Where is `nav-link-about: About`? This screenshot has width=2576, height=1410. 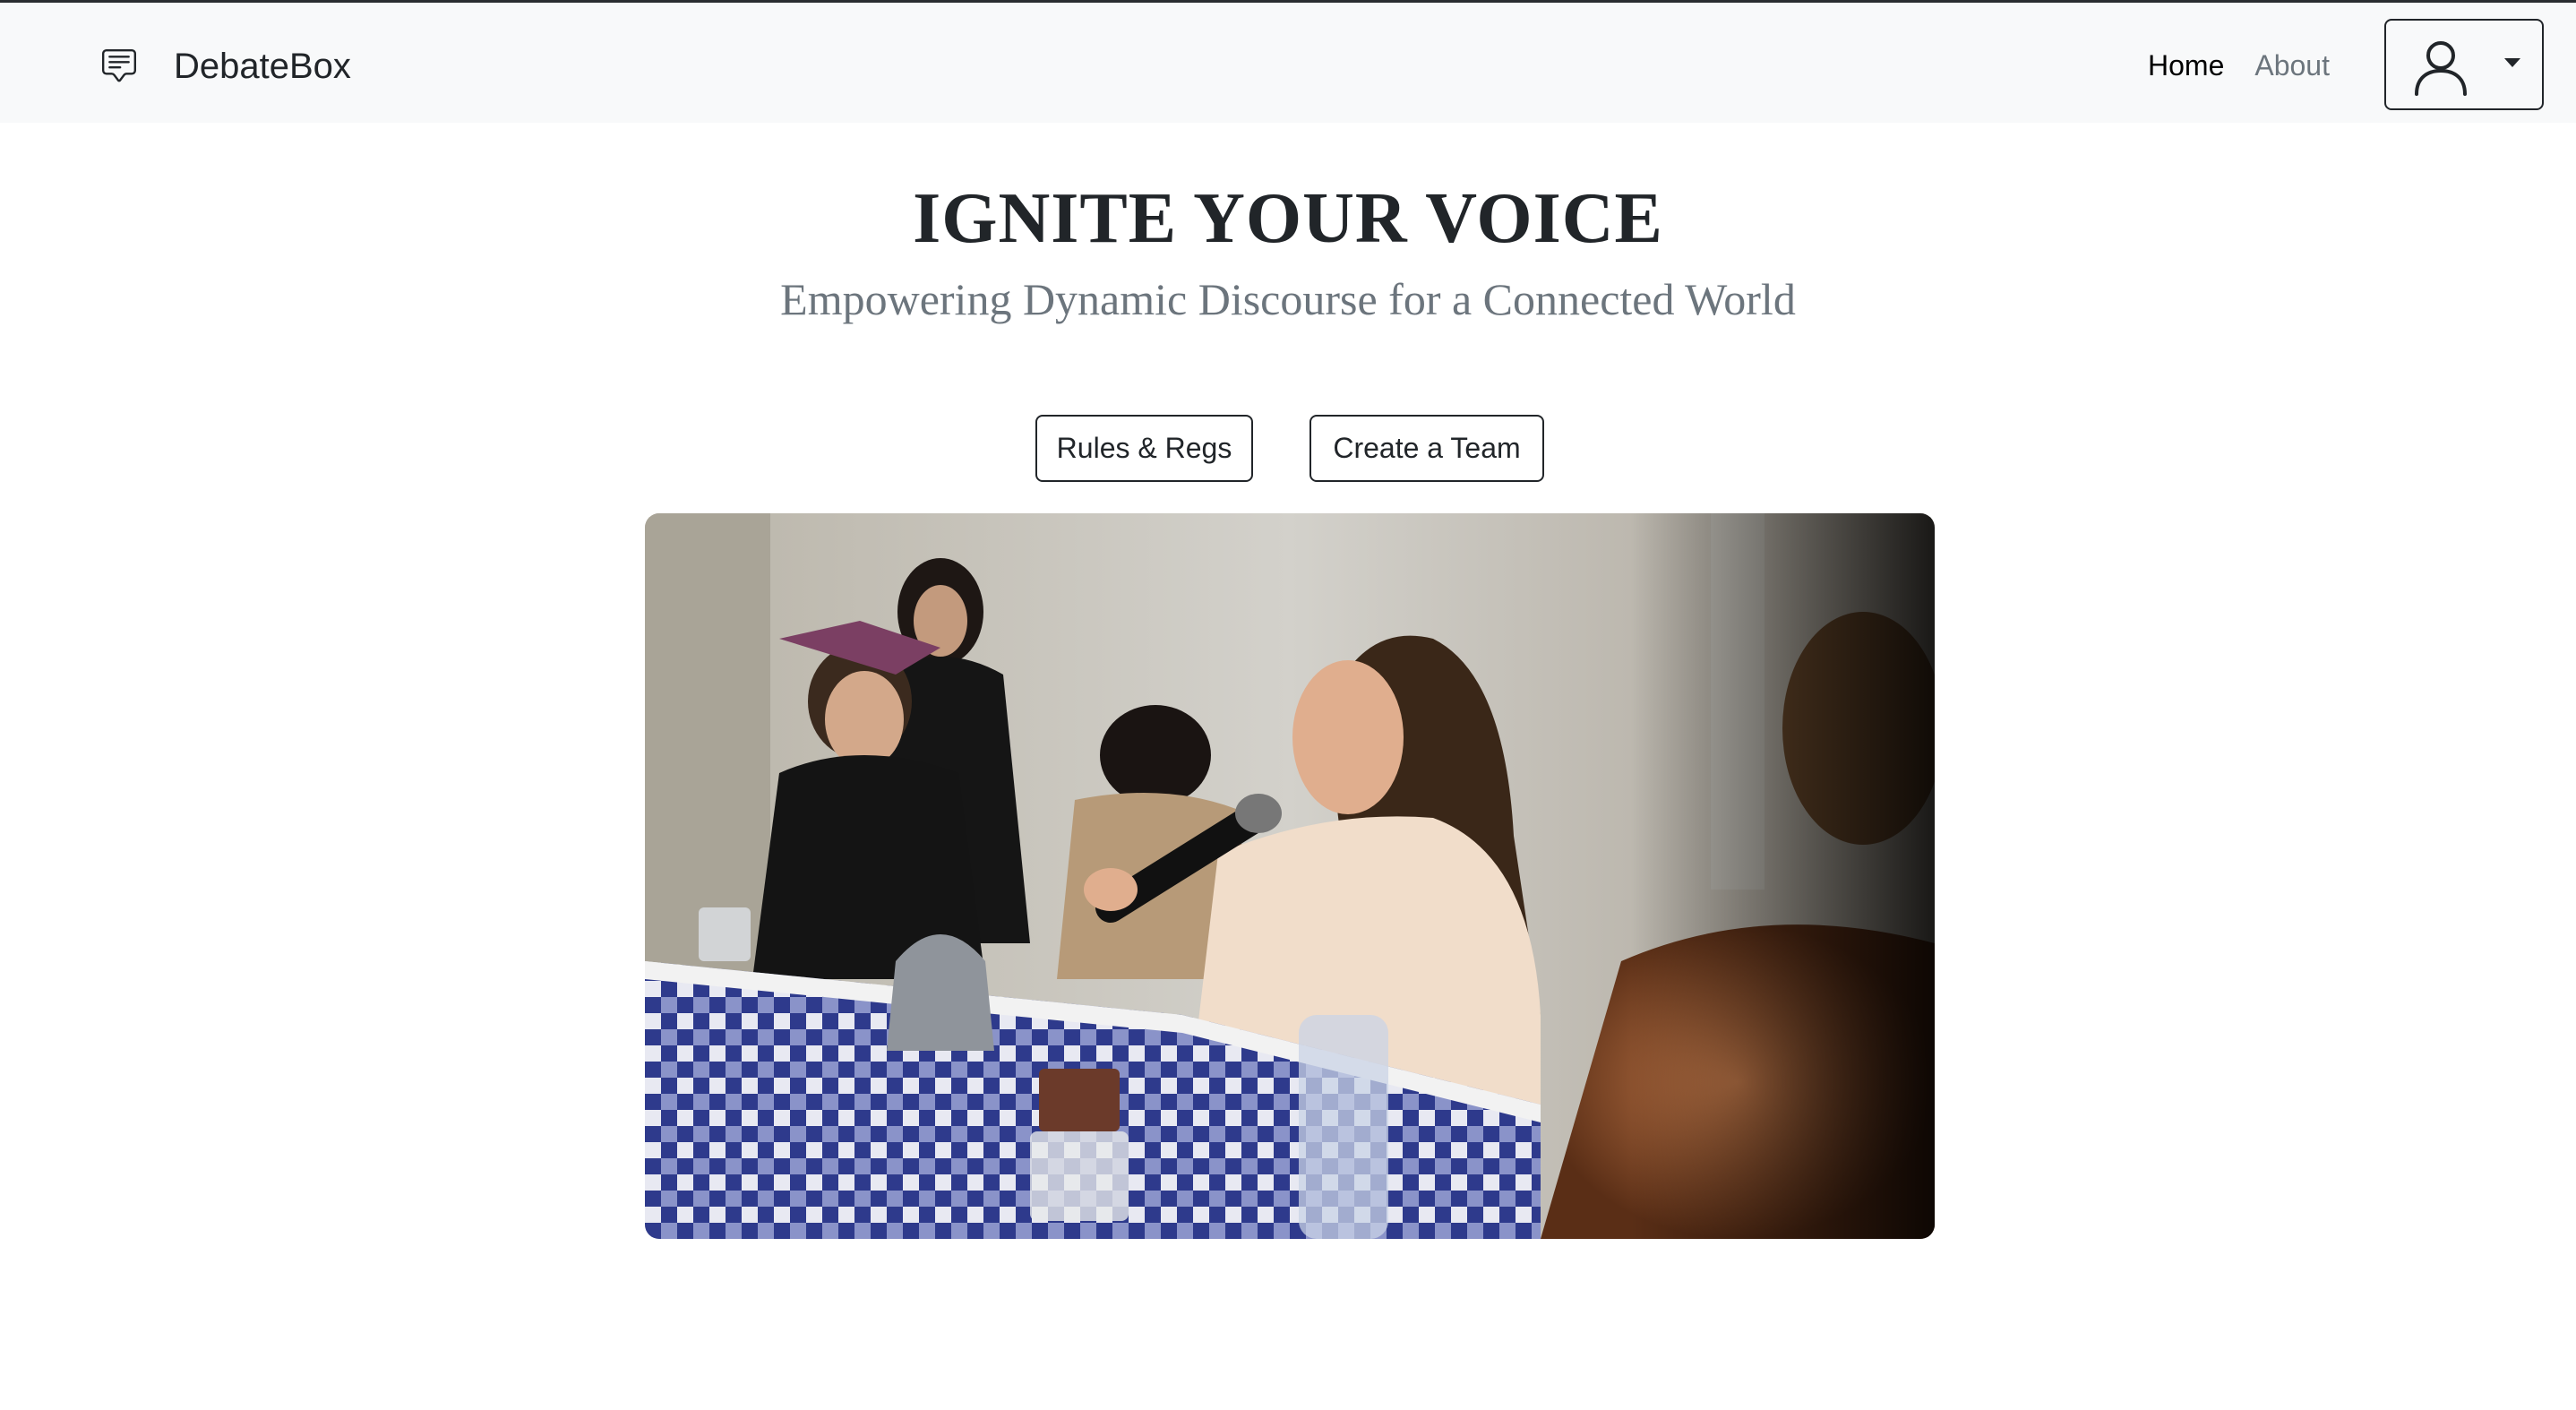
nav-link-about: About is located at coordinates (2292, 65).